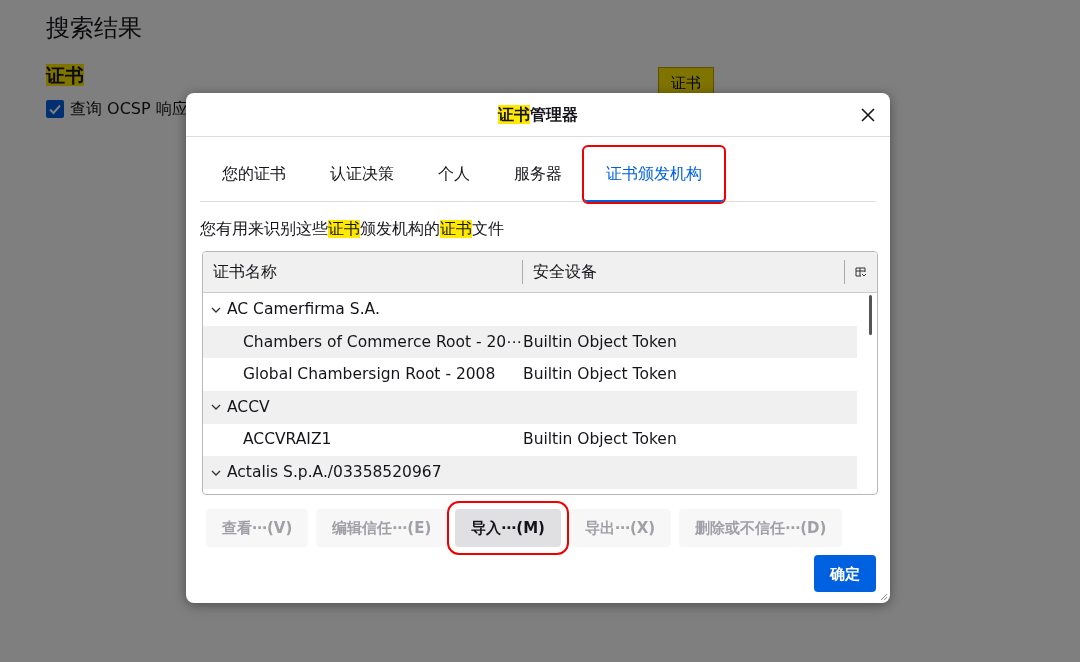 The image size is (1080, 662). Describe the element at coordinates (861, 272) in the screenshot. I see `column-picker-icon` at that location.